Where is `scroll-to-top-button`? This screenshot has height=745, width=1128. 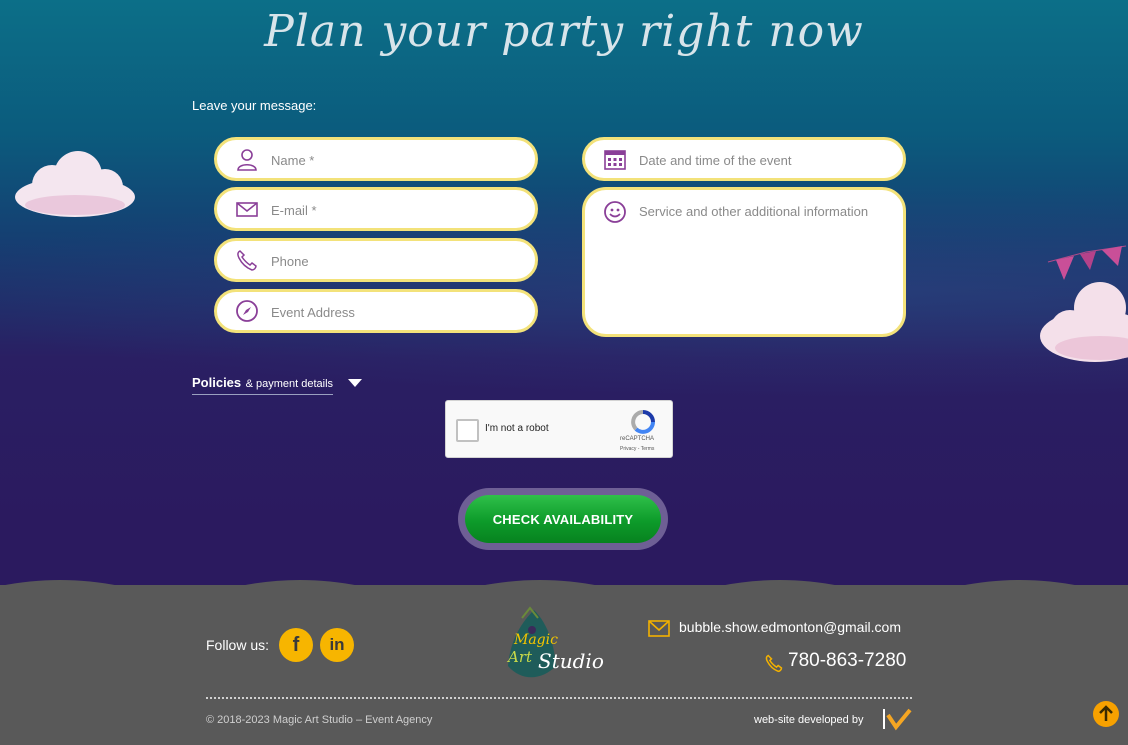 scroll-to-top-button is located at coordinates (1106, 714).